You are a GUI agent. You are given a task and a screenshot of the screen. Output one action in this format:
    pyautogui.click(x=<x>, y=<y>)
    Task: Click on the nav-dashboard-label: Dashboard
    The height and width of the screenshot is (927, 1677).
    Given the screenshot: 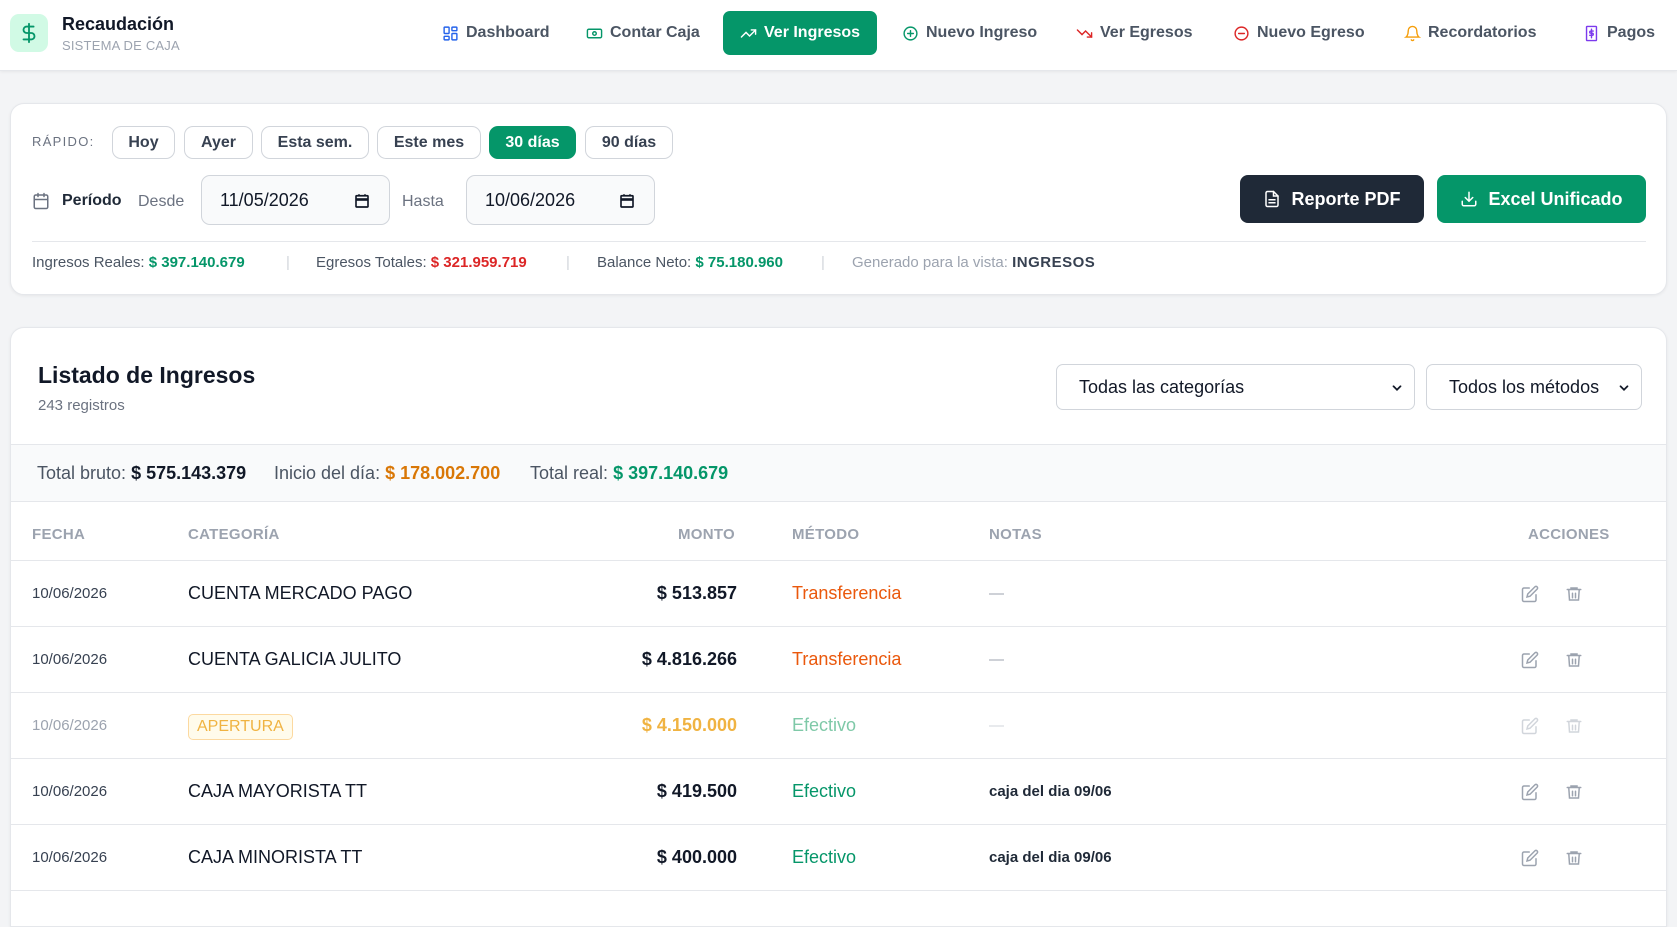 What is the action you would take?
    pyautogui.click(x=508, y=32)
    